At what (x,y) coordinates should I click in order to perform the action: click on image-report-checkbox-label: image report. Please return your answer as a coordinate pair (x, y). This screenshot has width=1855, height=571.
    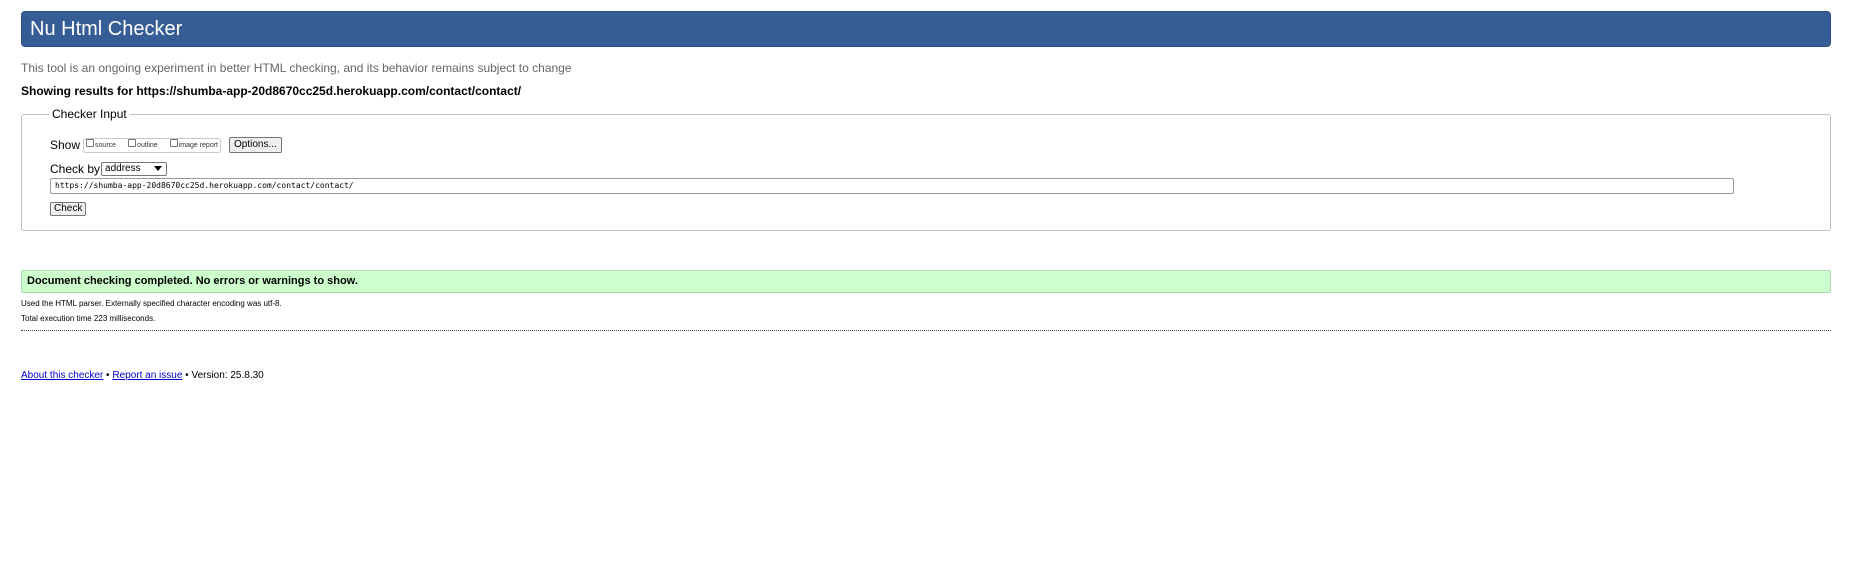
    Looking at the image, I should click on (198, 145).